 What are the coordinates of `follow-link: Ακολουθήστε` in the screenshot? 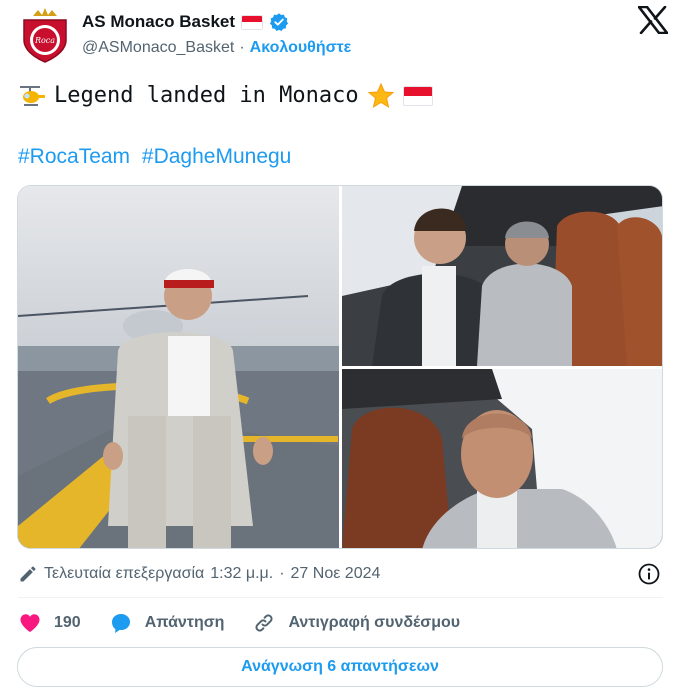 It's located at (301, 48).